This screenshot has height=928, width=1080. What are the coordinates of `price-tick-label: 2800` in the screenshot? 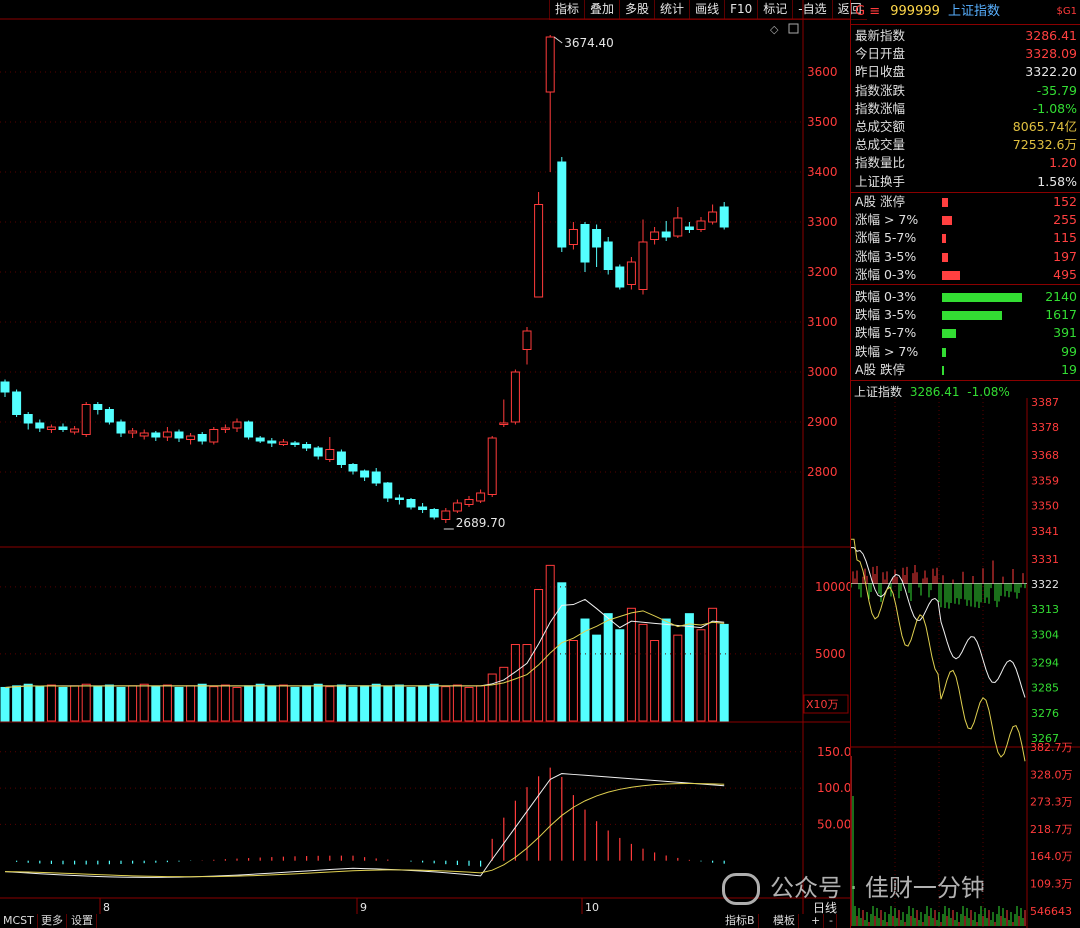 It's located at (822, 472).